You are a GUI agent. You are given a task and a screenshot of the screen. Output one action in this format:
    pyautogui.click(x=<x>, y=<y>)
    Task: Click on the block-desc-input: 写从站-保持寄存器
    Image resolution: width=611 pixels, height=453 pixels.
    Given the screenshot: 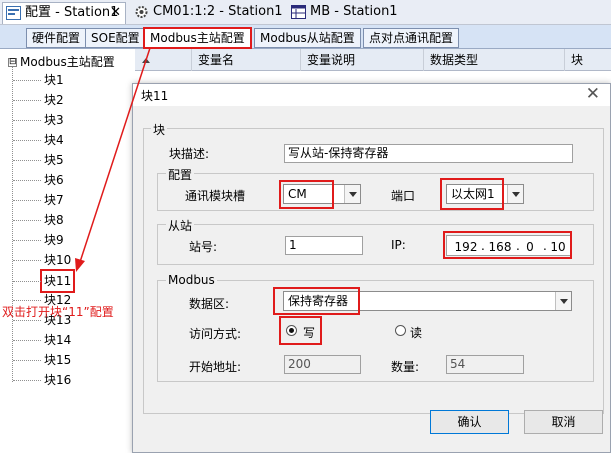 What is the action you would take?
    pyautogui.click(x=428, y=153)
    